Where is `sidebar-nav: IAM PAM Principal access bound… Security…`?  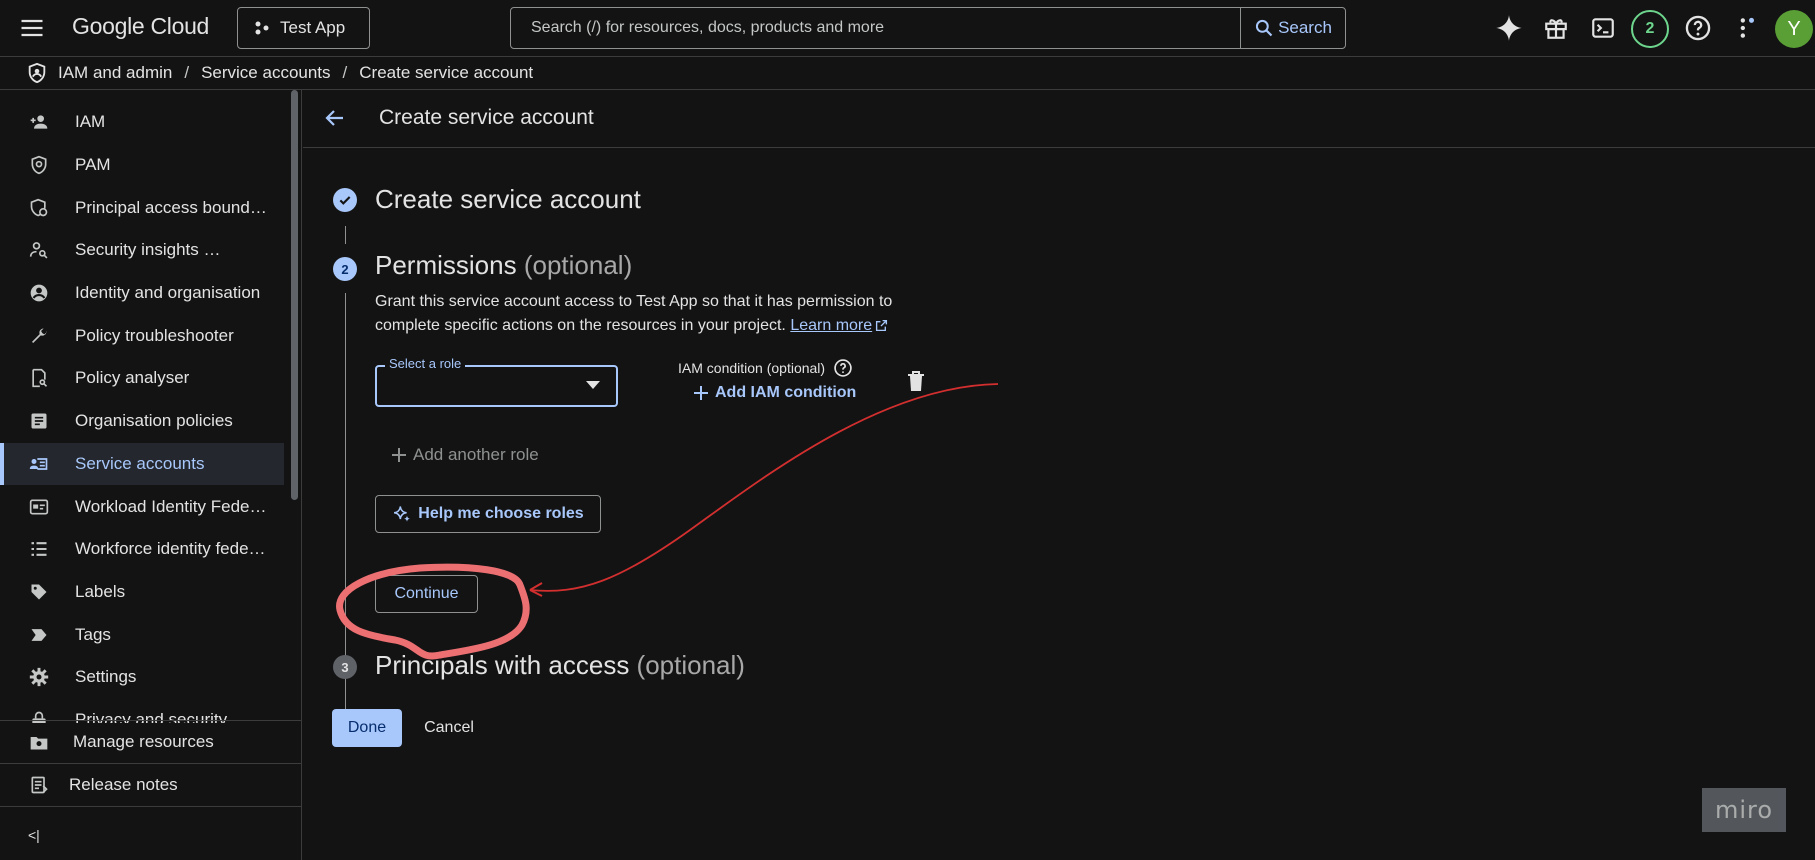
sidebar-nav: IAM PAM Principal access bound… Security… is located at coordinates (142, 412).